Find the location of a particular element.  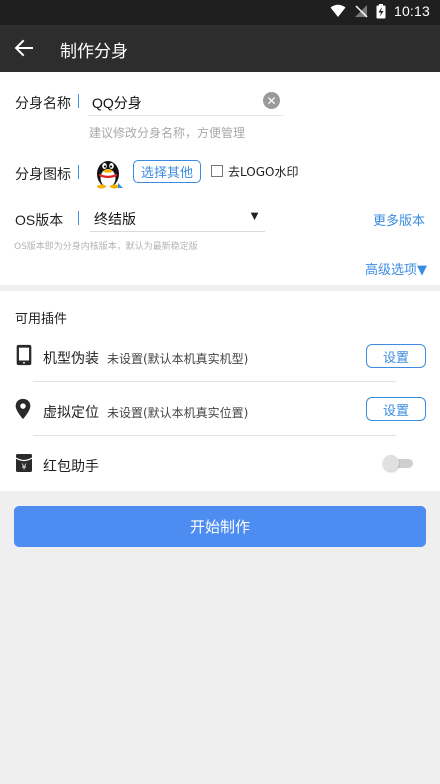

wifi-icon is located at coordinates (338, 10).